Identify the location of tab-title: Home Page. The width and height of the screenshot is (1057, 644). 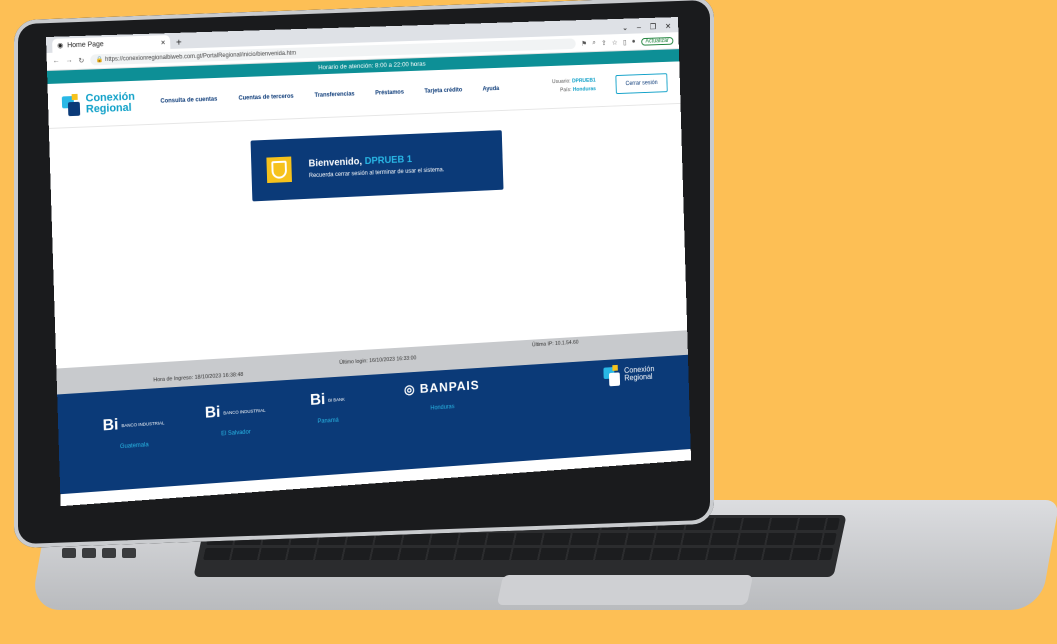
(85, 45).